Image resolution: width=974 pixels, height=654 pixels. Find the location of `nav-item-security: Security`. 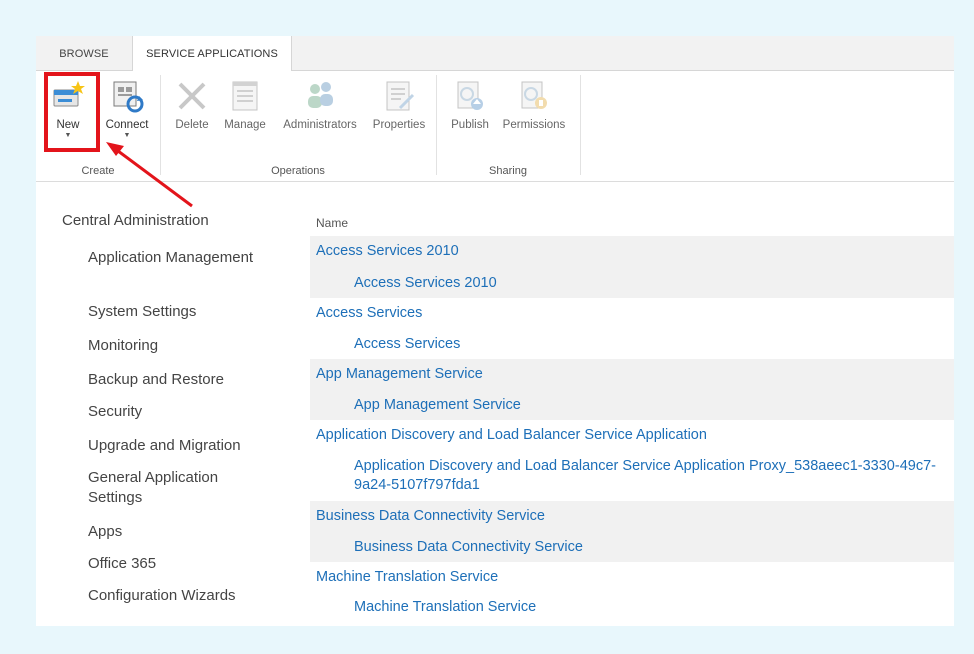

nav-item-security: Security is located at coordinates (178, 412).